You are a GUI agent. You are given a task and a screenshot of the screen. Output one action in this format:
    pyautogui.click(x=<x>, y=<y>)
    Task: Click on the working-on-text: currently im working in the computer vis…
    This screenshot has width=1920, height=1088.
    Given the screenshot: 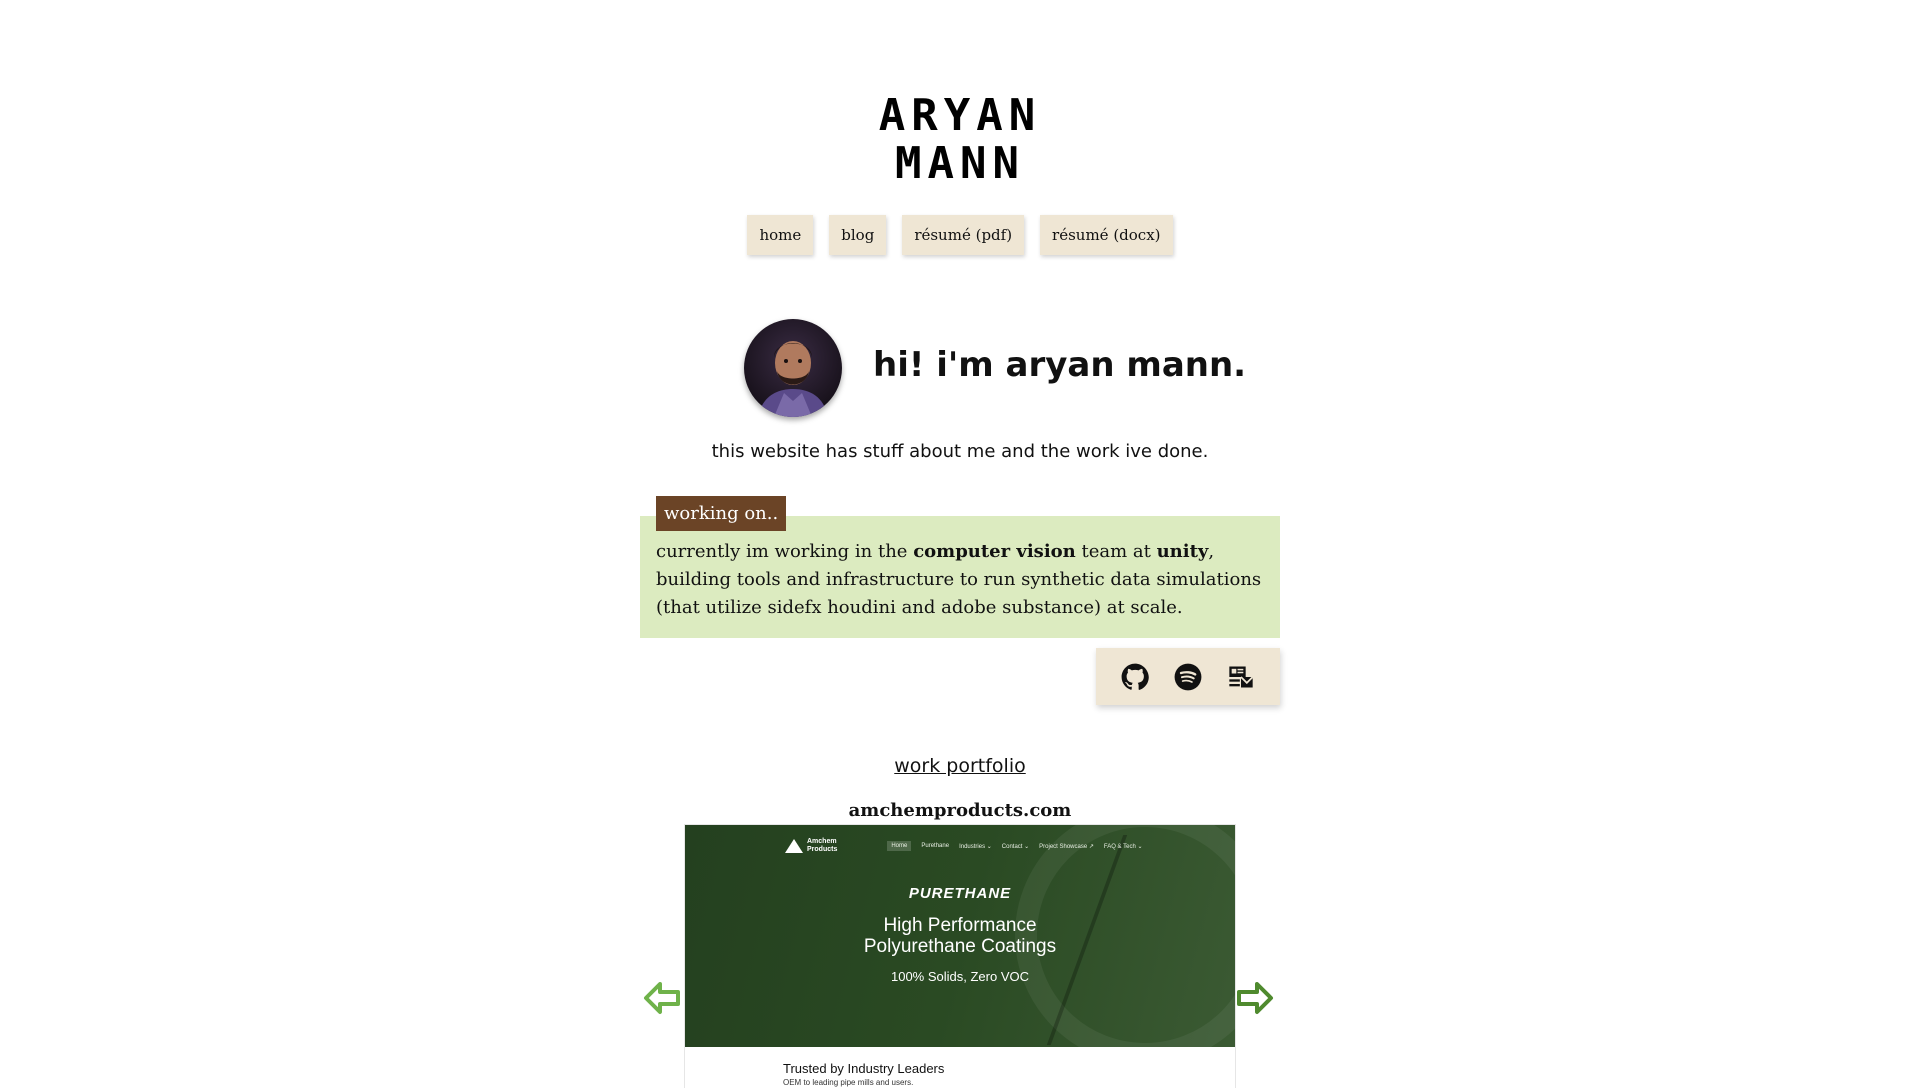 What is the action you would take?
    pyautogui.click(x=960, y=580)
    